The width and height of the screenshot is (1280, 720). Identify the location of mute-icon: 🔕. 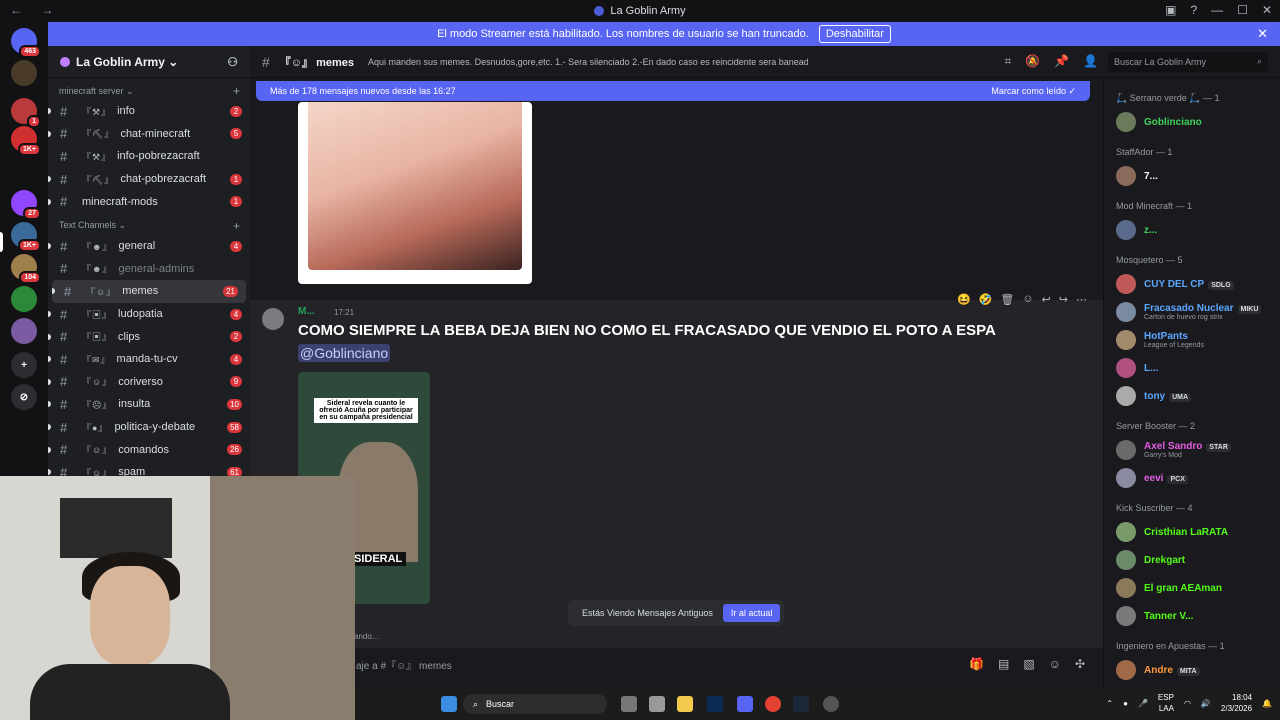
(1032, 61).